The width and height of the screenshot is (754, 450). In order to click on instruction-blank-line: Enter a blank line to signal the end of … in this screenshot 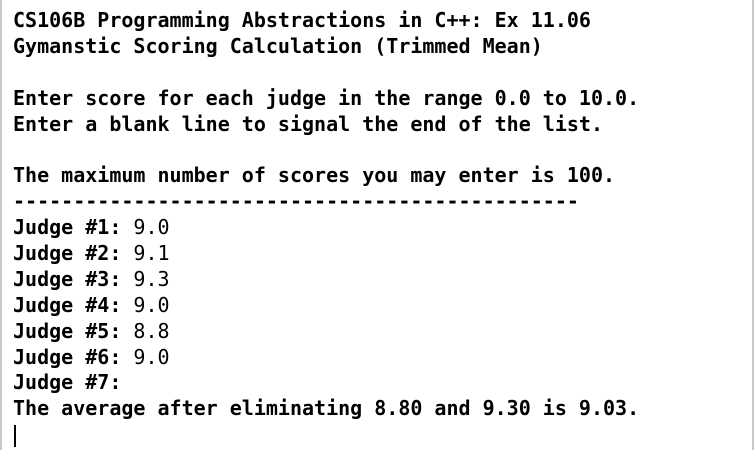, I will do `click(308, 123)`.